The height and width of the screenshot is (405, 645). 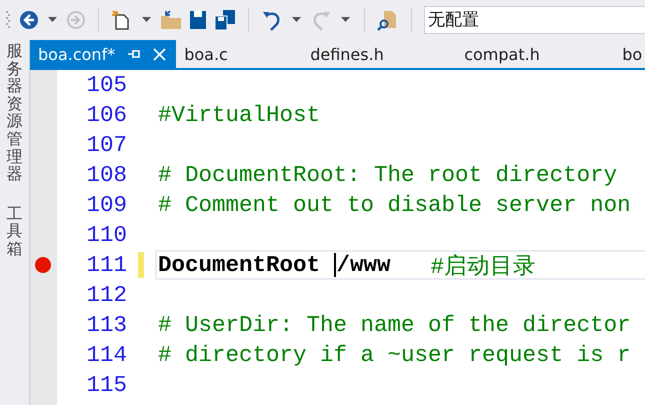 I want to click on file-tab: compat.h, so click(x=535, y=54).